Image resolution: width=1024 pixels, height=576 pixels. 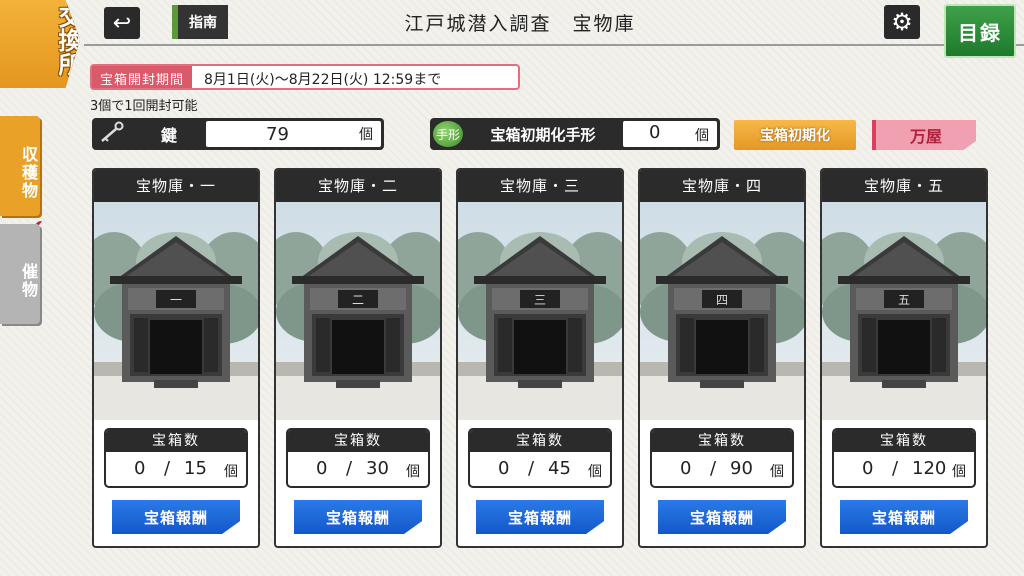 I want to click on header-divider, so click(x=554, y=45).